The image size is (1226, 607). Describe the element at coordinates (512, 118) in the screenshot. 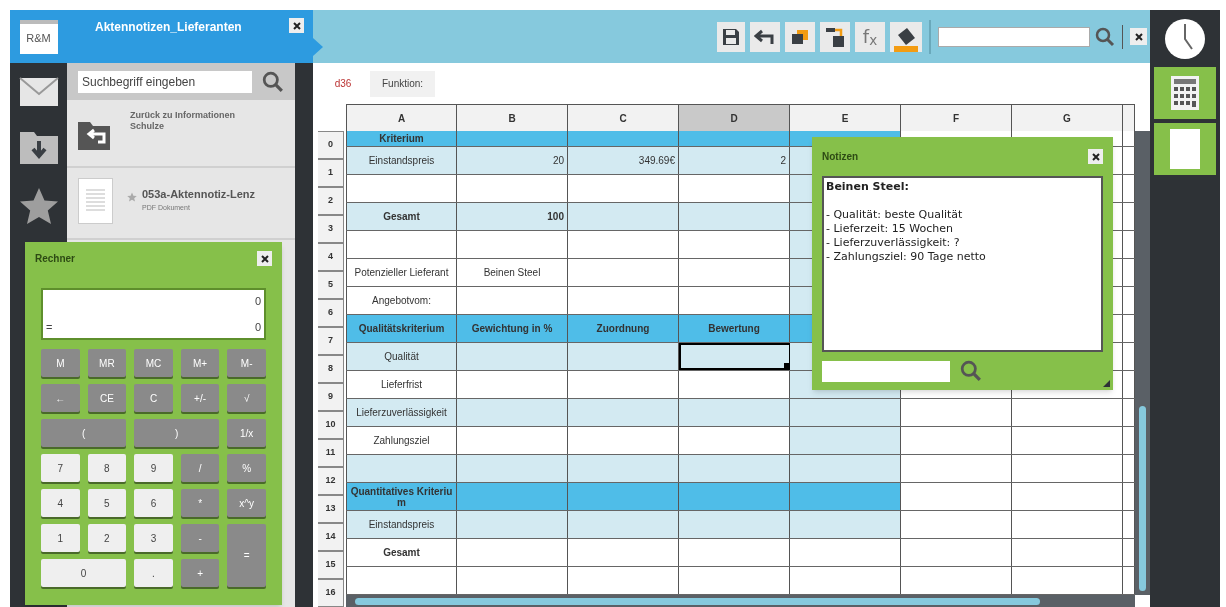

I see `column-header: B` at that location.